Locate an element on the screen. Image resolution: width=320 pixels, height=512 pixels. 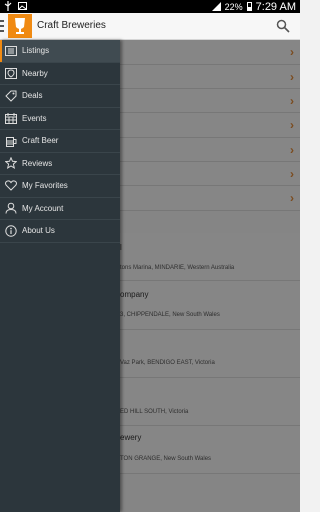
calendar-icon is located at coordinates (11, 118).